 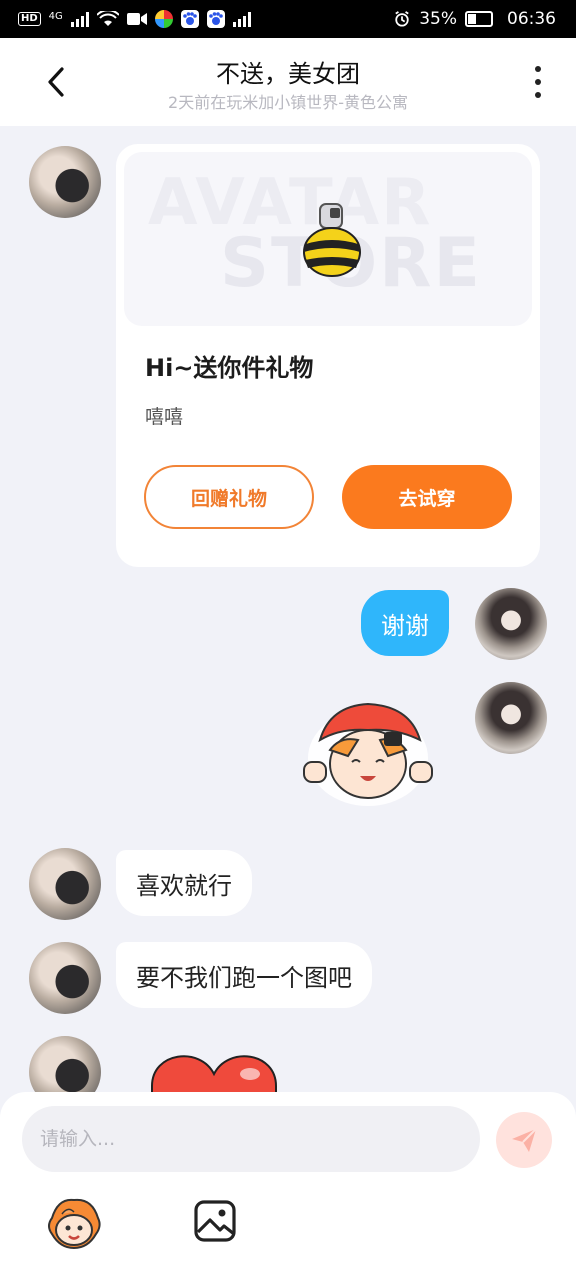 What do you see at coordinates (29, 19) in the screenshot?
I see `hd-icon: HD` at bounding box center [29, 19].